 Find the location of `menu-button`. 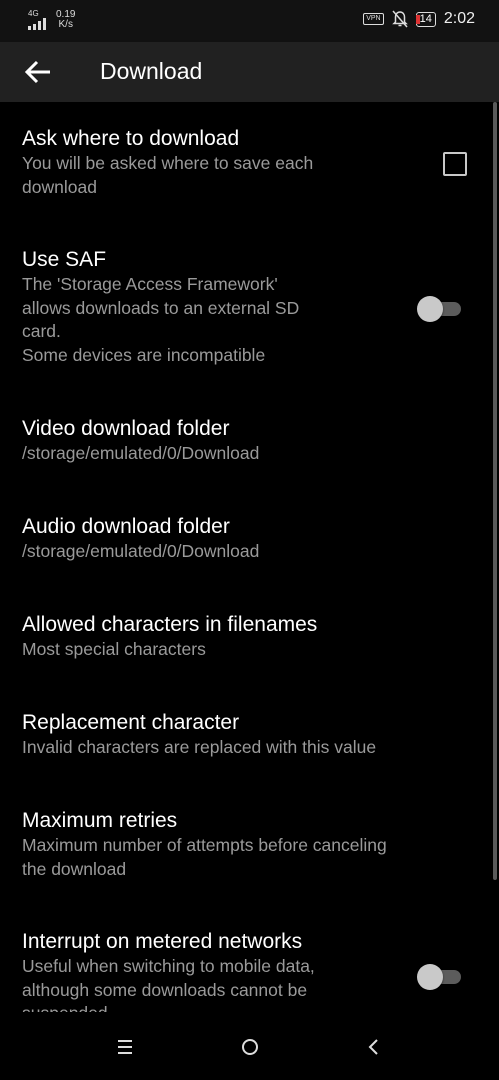

menu-button is located at coordinates (125, 1047).